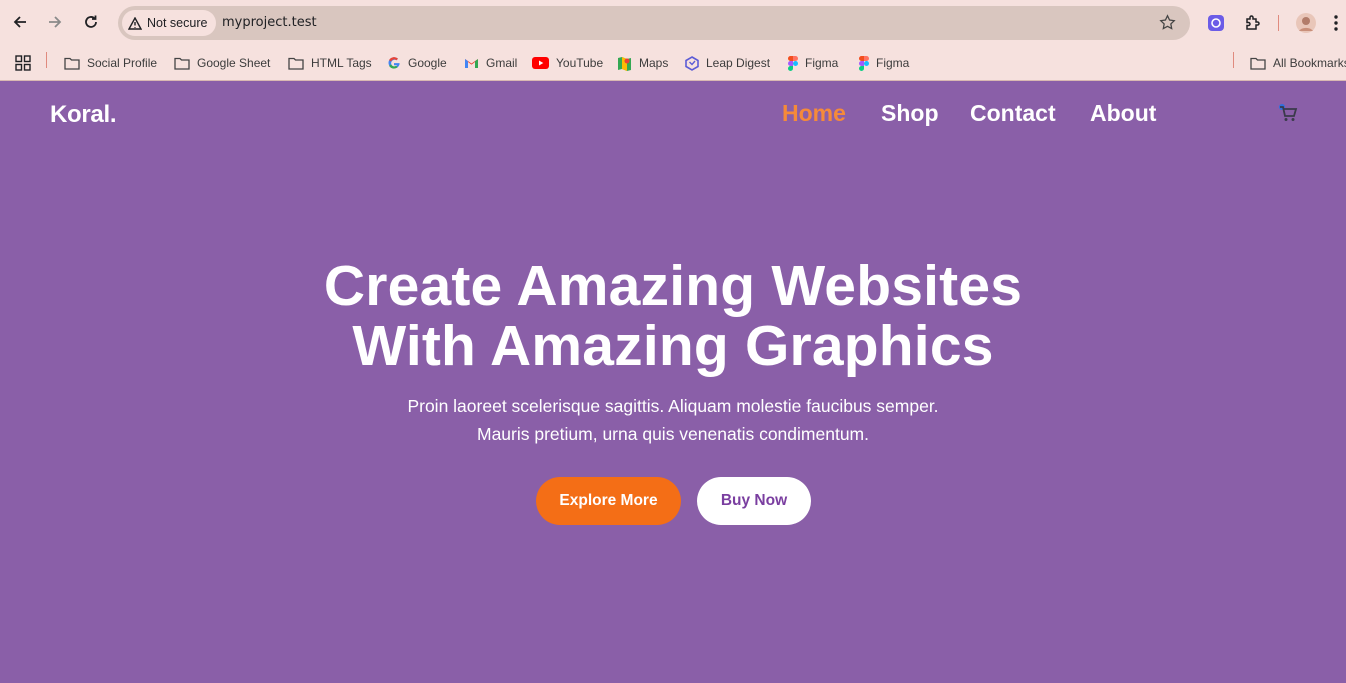  I want to click on apps-grid-icon, so click(23, 63).